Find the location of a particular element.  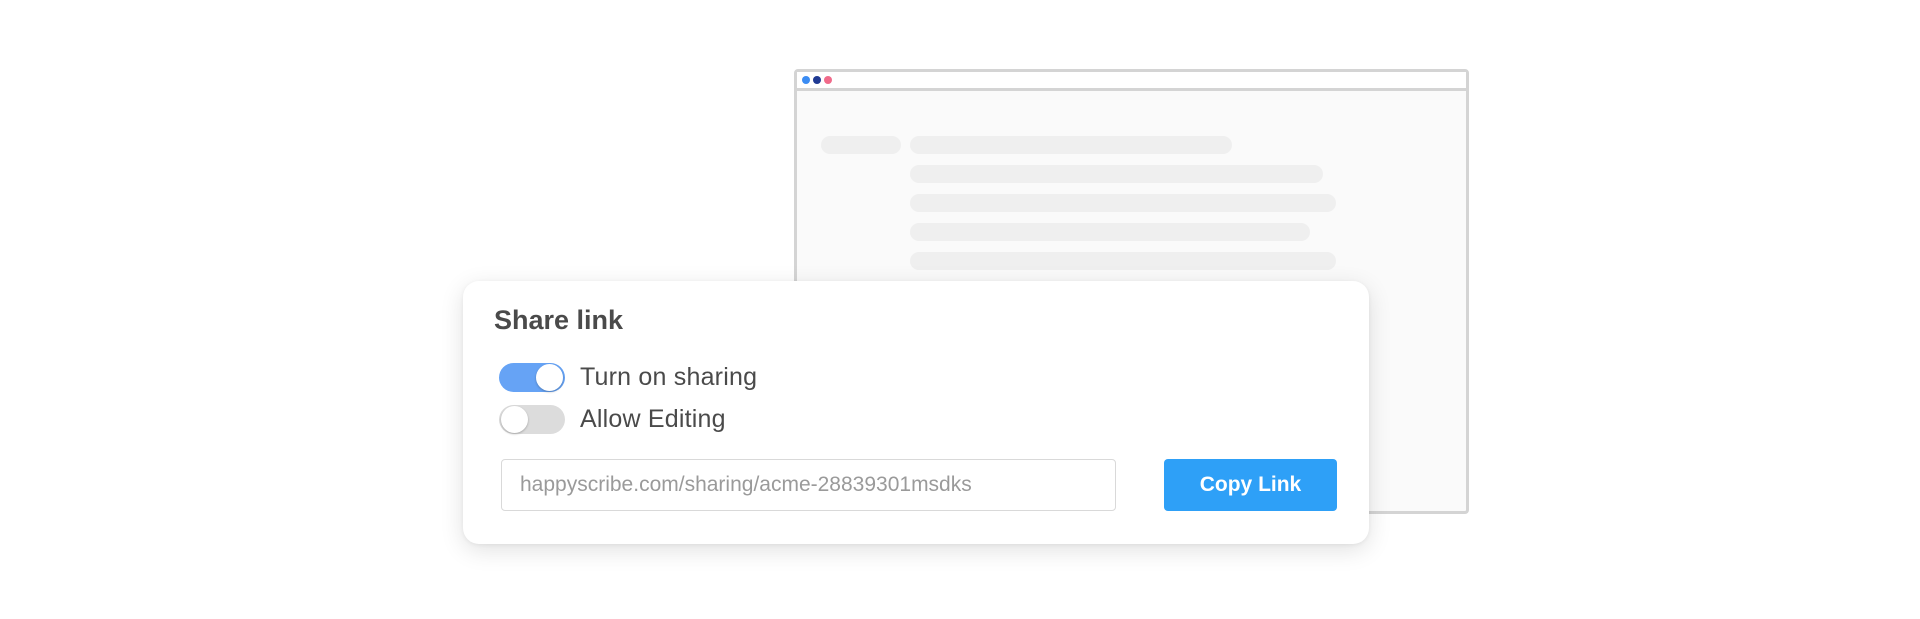

window-dot-navy is located at coordinates (817, 80).